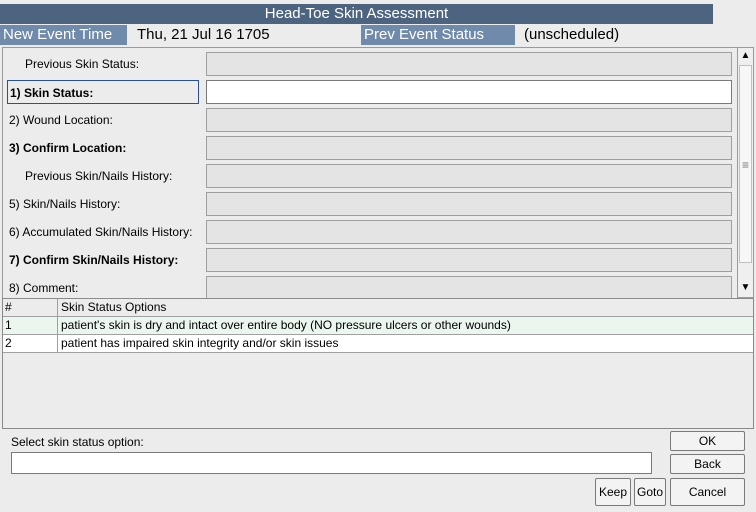 The width and height of the screenshot is (756, 512). What do you see at coordinates (469, 204) in the screenshot?
I see `skin-nails-history-field` at bounding box center [469, 204].